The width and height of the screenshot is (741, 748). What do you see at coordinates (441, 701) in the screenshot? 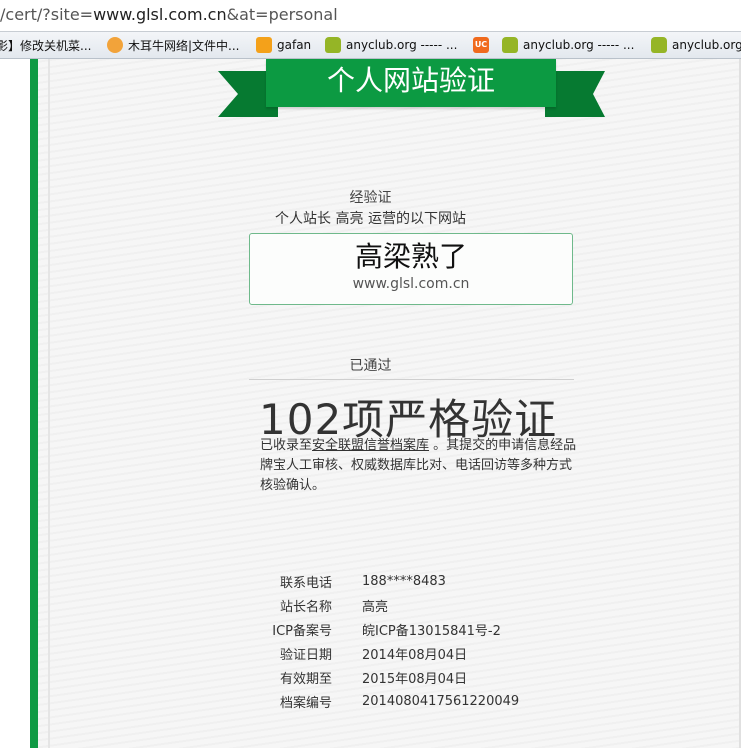
I see `info-value: 2014080417561220049` at bounding box center [441, 701].